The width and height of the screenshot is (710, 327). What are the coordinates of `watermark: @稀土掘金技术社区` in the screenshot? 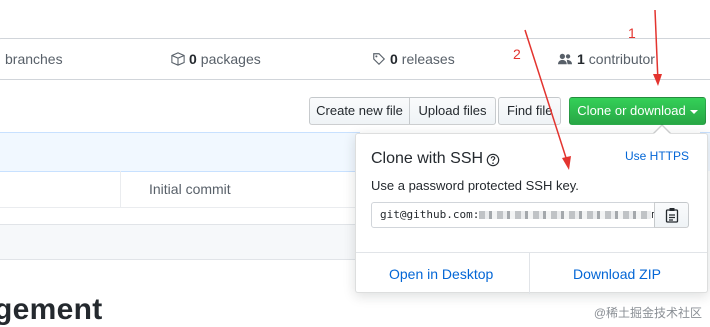 It's located at (647, 313).